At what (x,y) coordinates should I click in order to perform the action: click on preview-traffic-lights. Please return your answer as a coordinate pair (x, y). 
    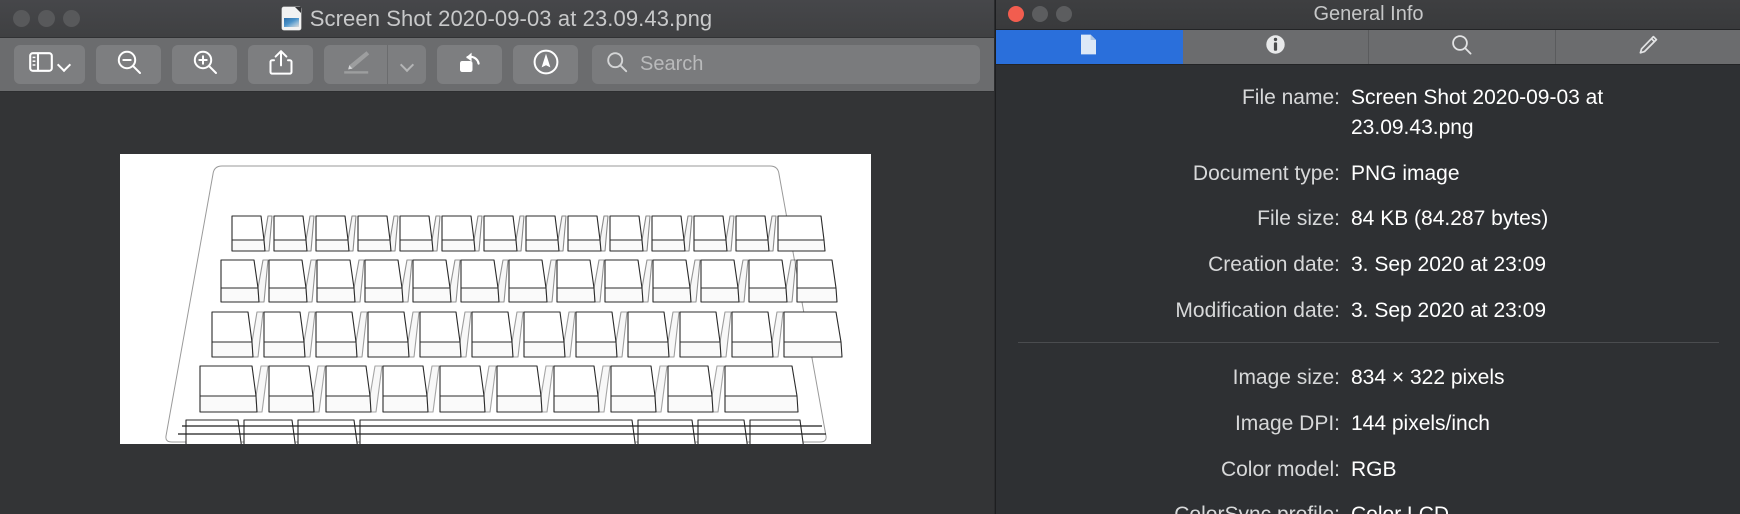
    Looking at the image, I should click on (46, 18).